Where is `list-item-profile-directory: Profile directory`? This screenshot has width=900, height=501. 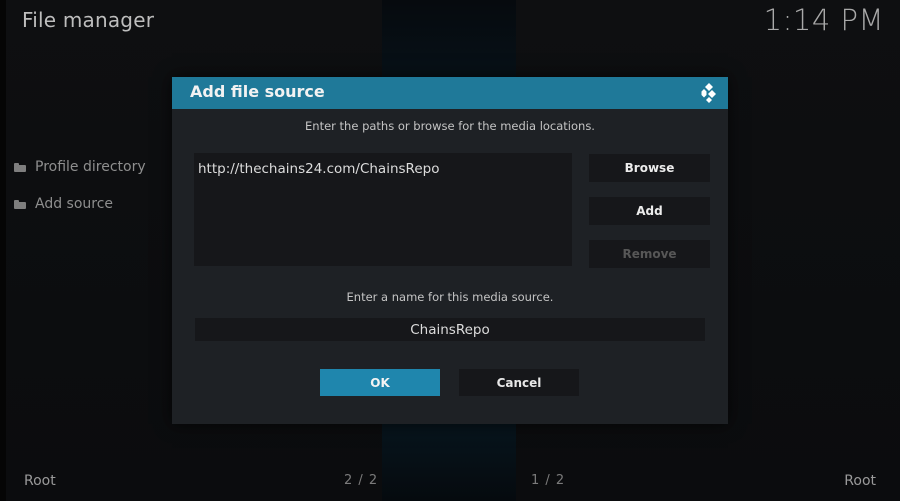
list-item-profile-directory: Profile directory is located at coordinates (80, 167).